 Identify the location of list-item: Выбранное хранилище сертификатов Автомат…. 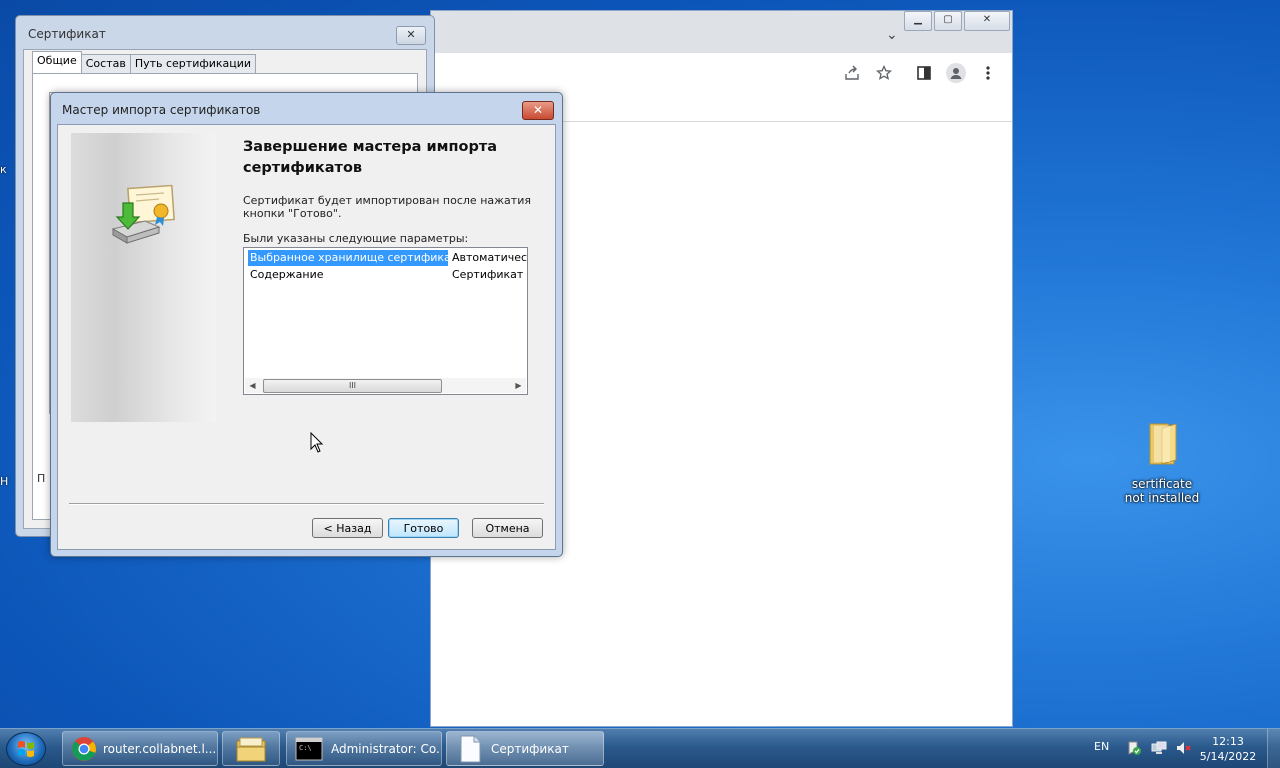
(387, 258).